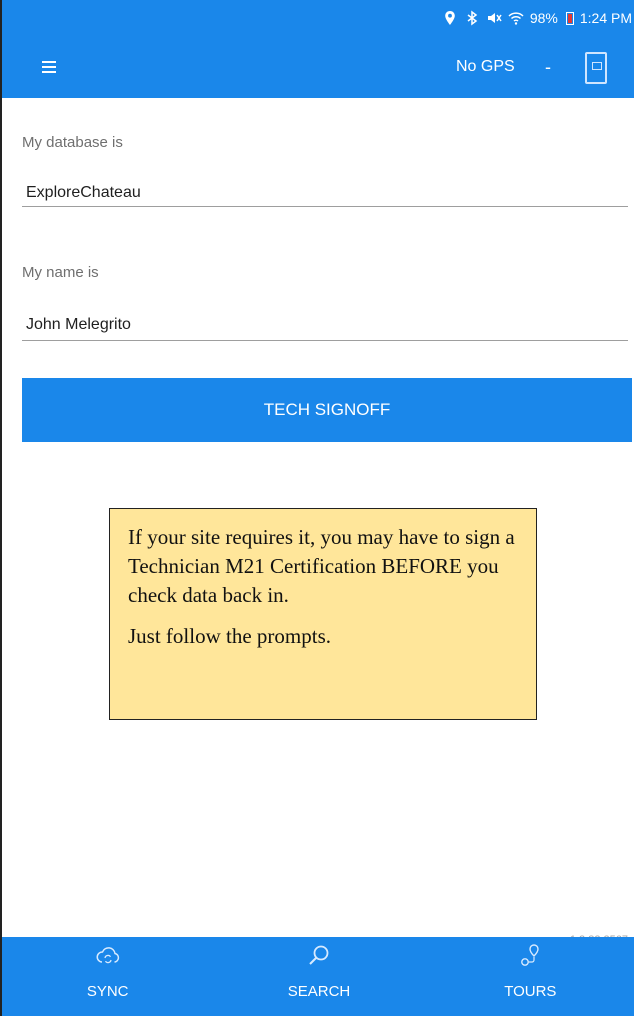  Describe the element at coordinates (543, 18) in the screenshot. I see `battery-percent: 98%` at that location.